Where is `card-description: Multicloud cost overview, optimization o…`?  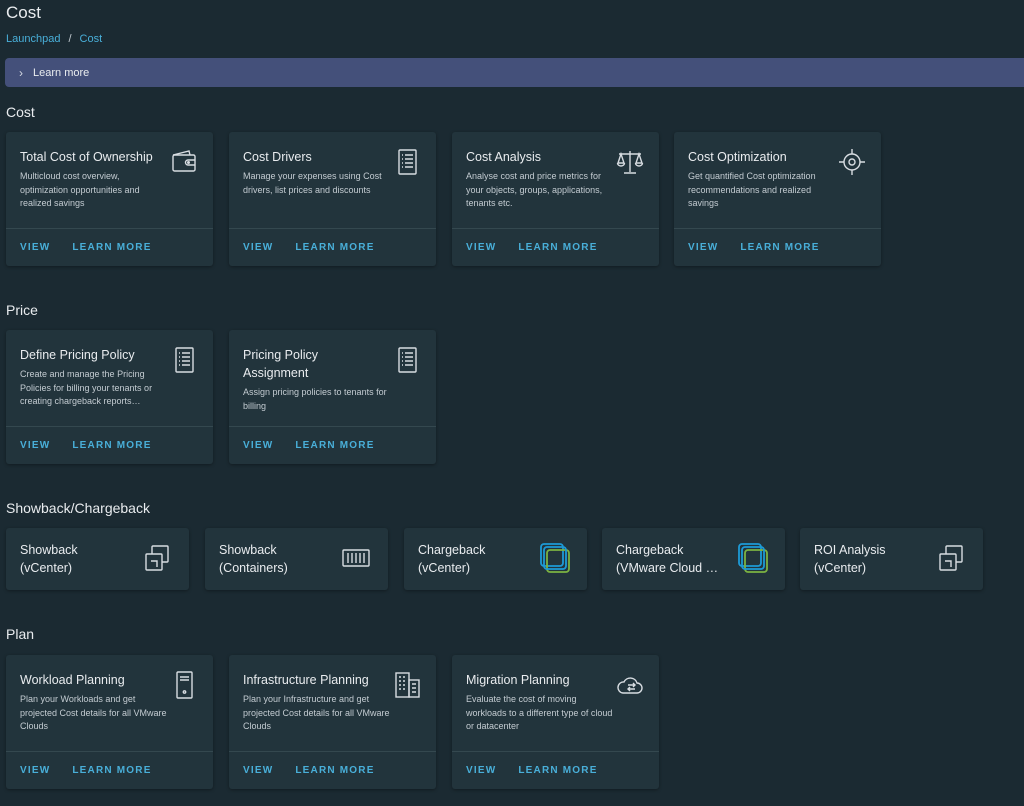 card-description: Multicloud cost overview, optimization o… is located at coordinates (80, 189).